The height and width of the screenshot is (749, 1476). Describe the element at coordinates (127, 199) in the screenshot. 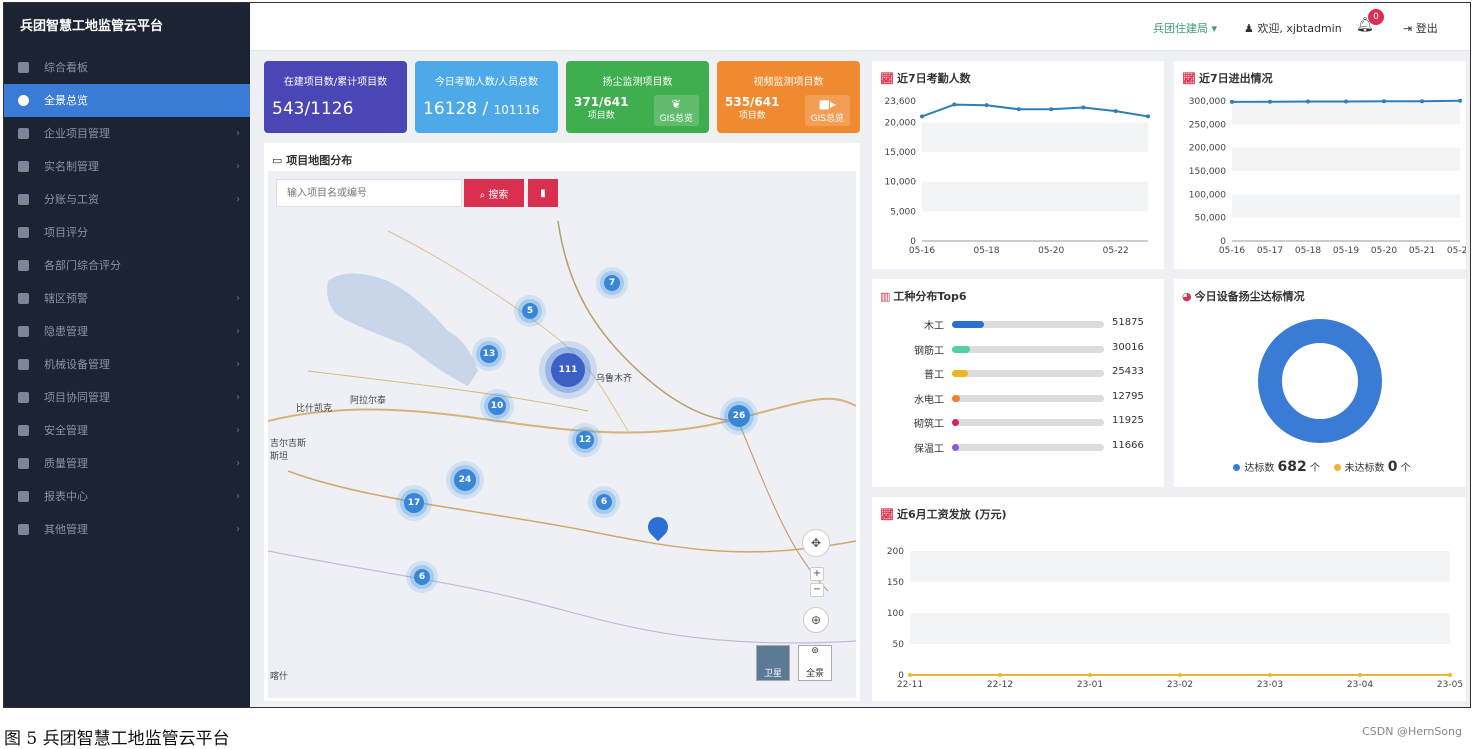

I see `sidebar-item: 分账与工资 ›` at that location.